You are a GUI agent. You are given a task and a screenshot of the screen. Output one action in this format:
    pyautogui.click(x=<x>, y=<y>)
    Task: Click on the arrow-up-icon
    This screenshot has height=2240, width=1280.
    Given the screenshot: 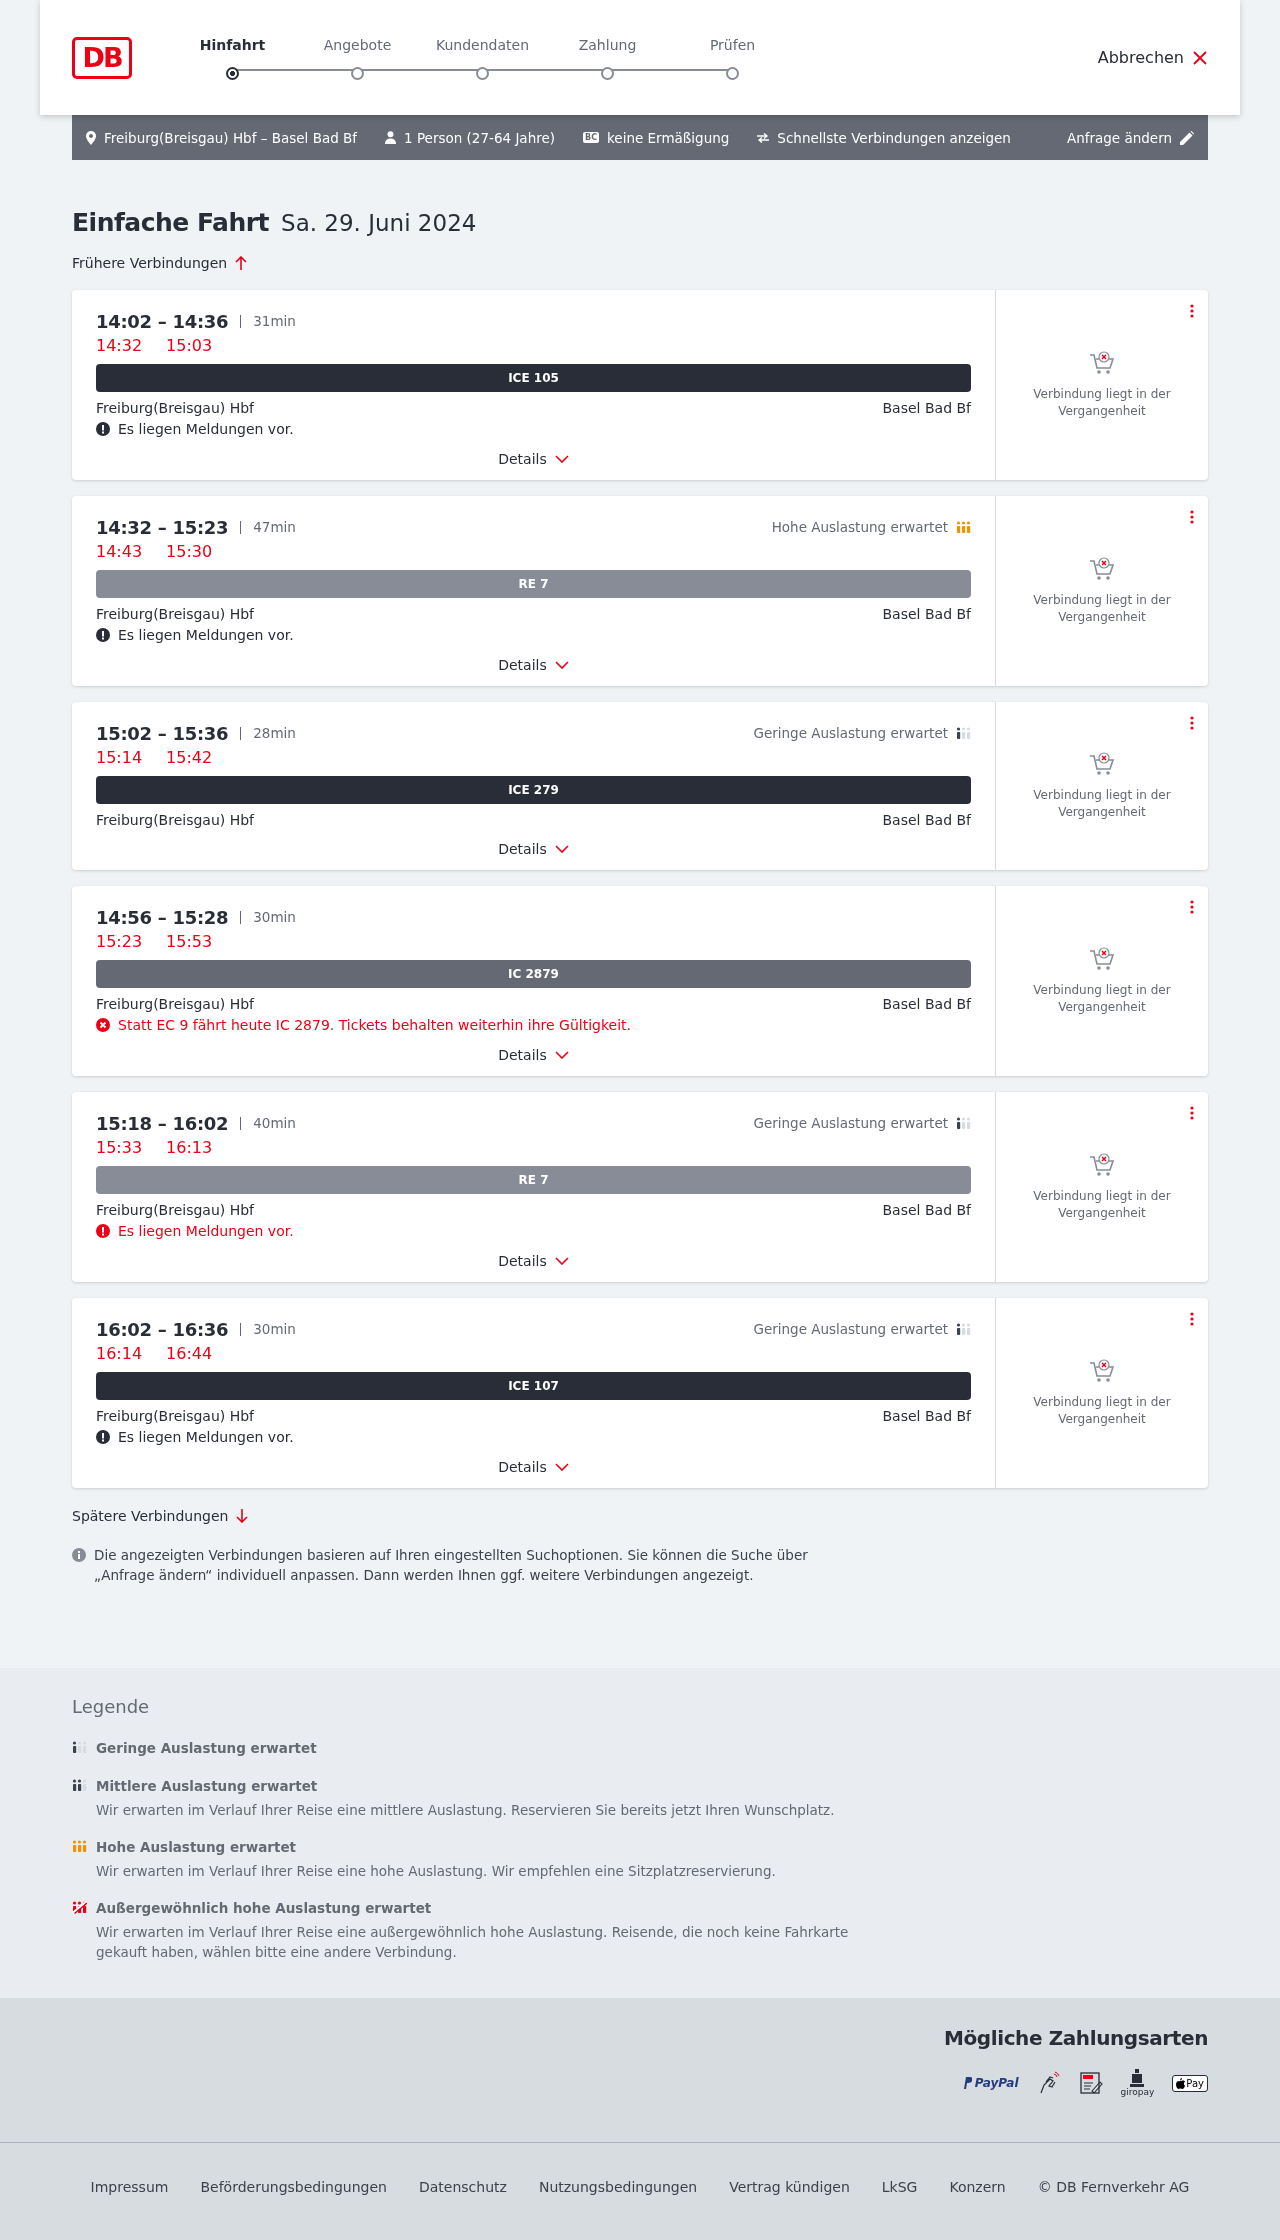 What is the action you would take?
    pyautogui.click(x=241, y=263)
    